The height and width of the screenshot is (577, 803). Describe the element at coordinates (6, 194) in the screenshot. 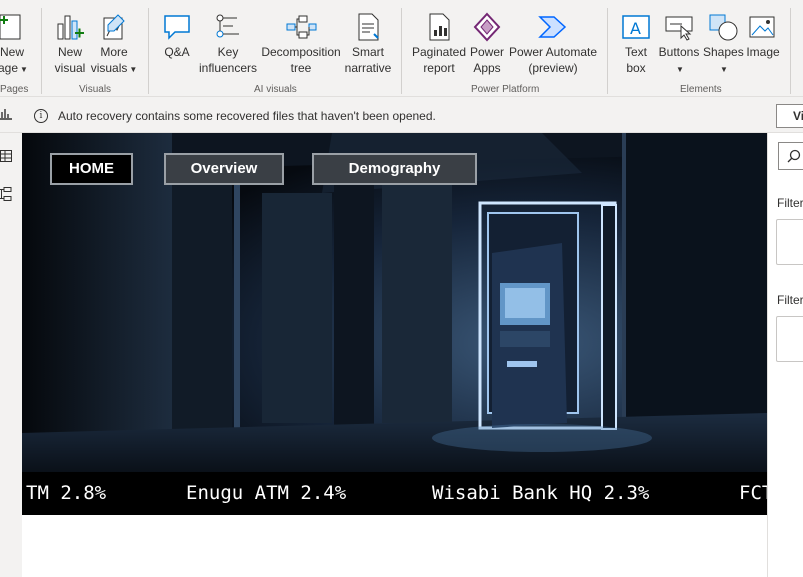

I see `model-view-icon` at that location.